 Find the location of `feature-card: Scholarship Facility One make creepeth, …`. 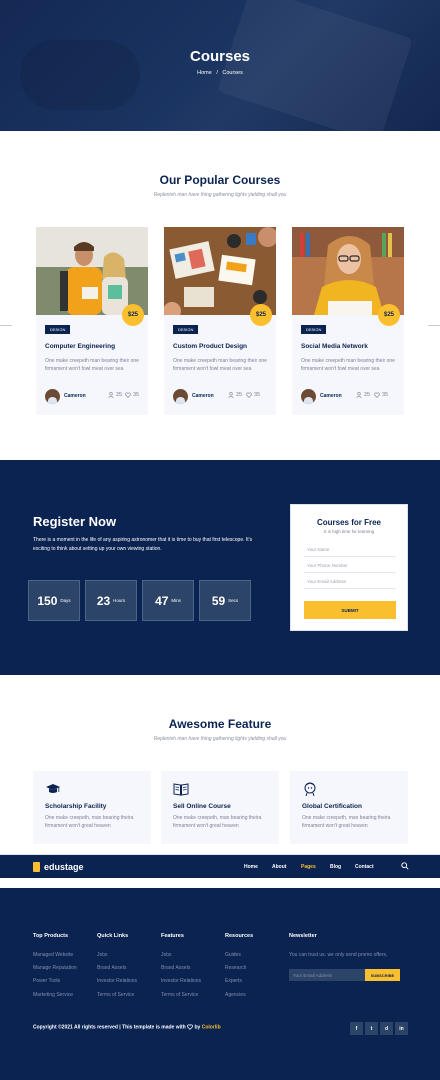

feature-card: Scholarship Facility One make creepeth, … is located at coordinates (92, 807).